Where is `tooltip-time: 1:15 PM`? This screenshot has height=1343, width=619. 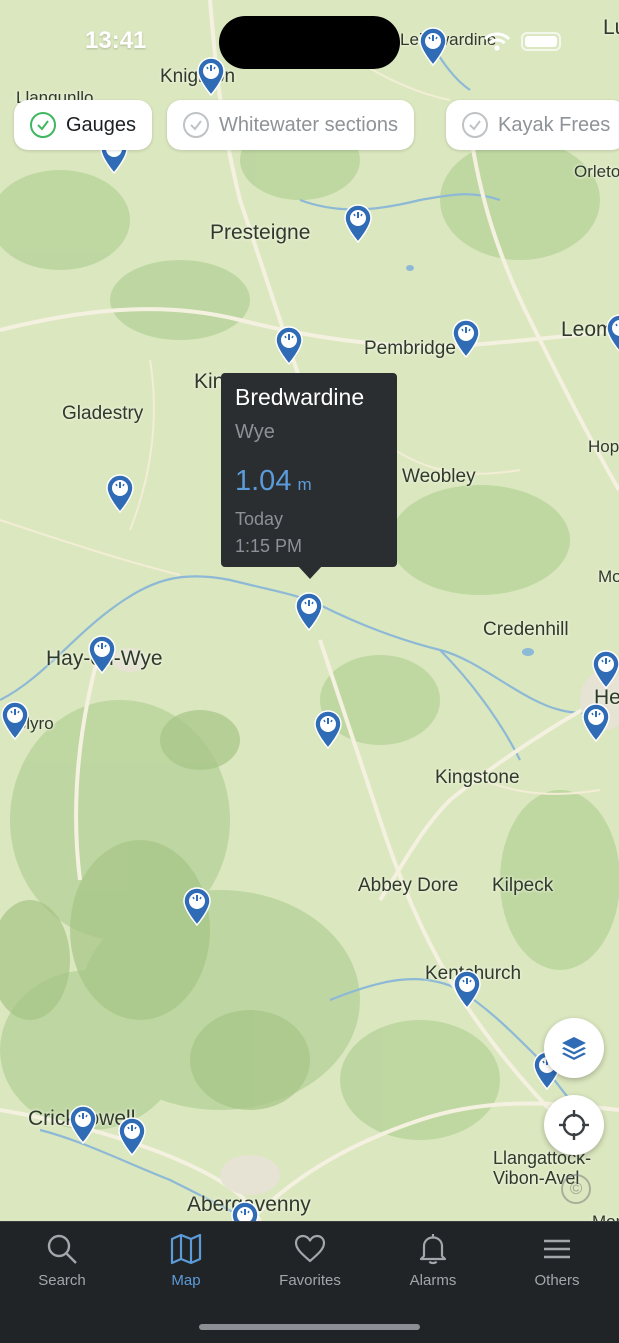 tooltip-time: 1:15 PM is located at coordinates (269, 546).